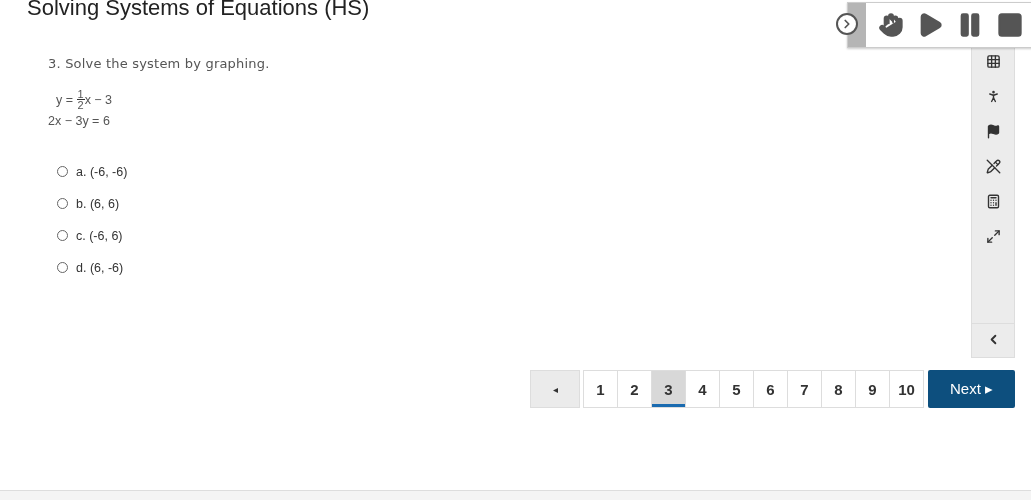 This screenshot has width=1031, height=500. Describe the element at coordinates (1010, 25) in the screenshot. I see `stop-icon` at that location.